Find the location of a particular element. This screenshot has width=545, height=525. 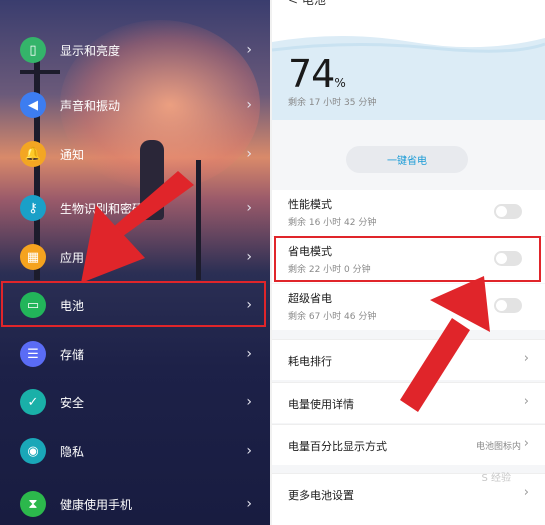

right-red-arrow is located at coordinates (445, 344).